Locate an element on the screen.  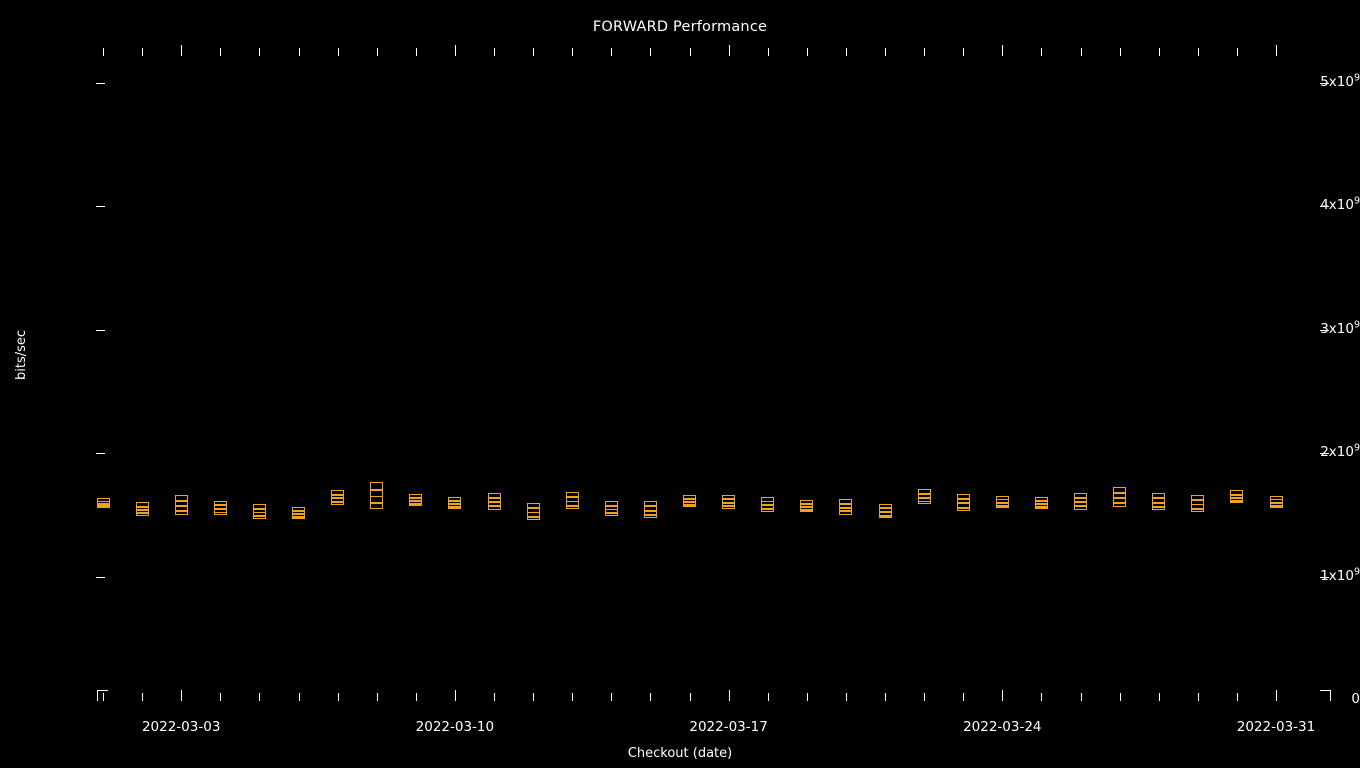
y-axis-label: bits/sec is located at coordinates (21, 354).